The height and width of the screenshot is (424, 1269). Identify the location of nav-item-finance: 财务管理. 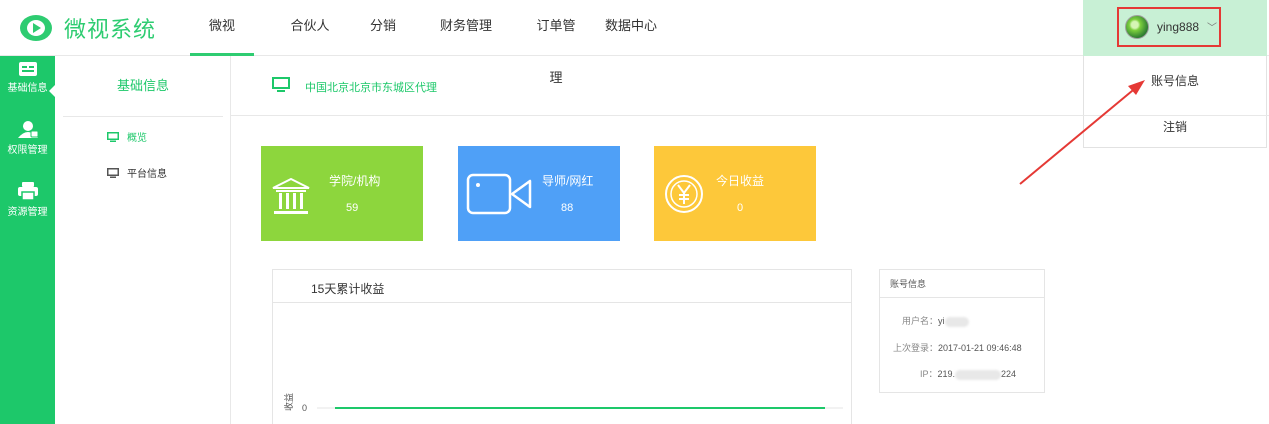
(466, 28).